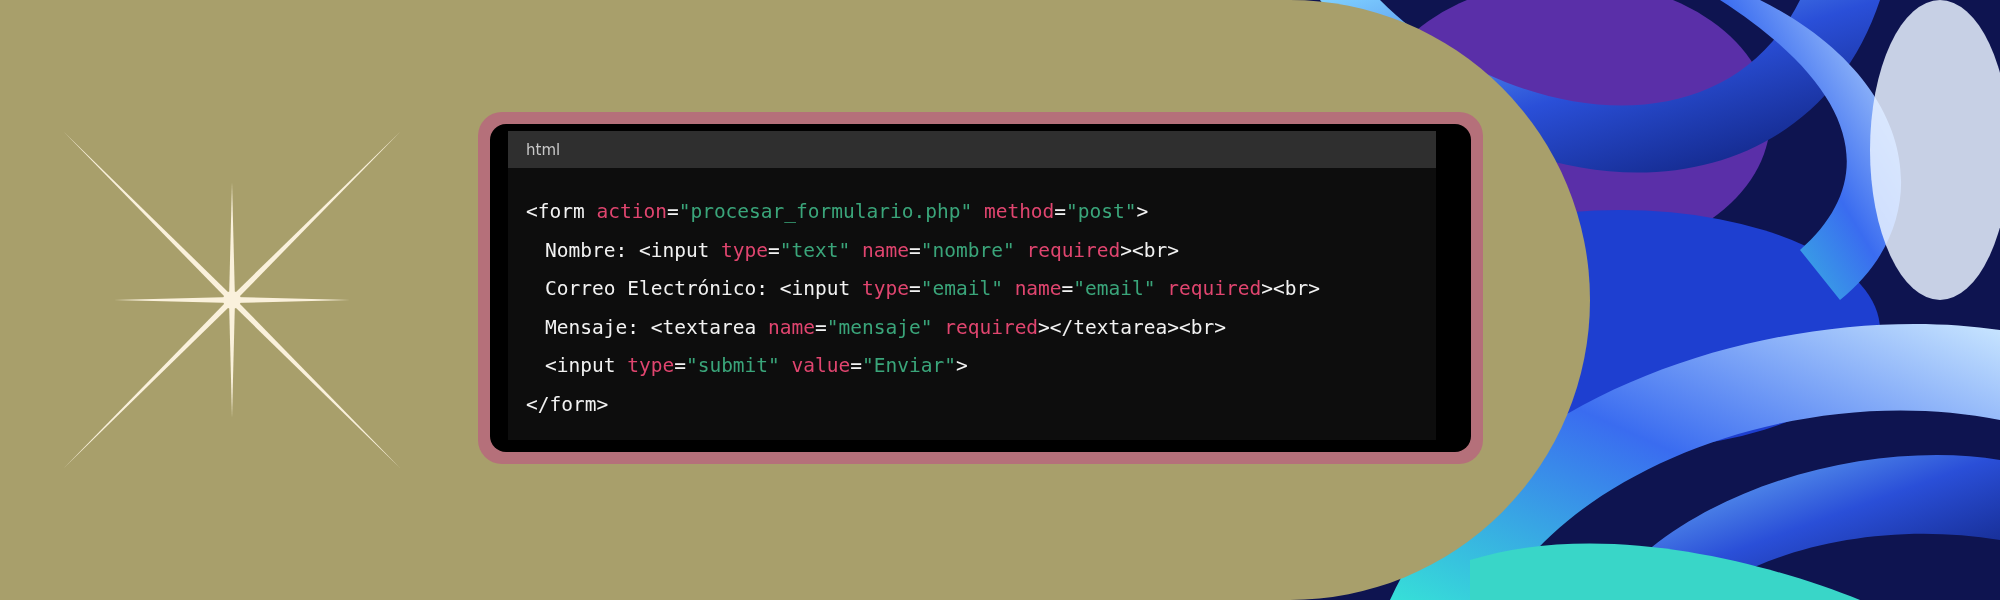 The image size is (2000, 600). Describe the element at coordinates (756, 366) in the screenshot. I see `code-line: <input type="submit" value="Enviar">` at that location.